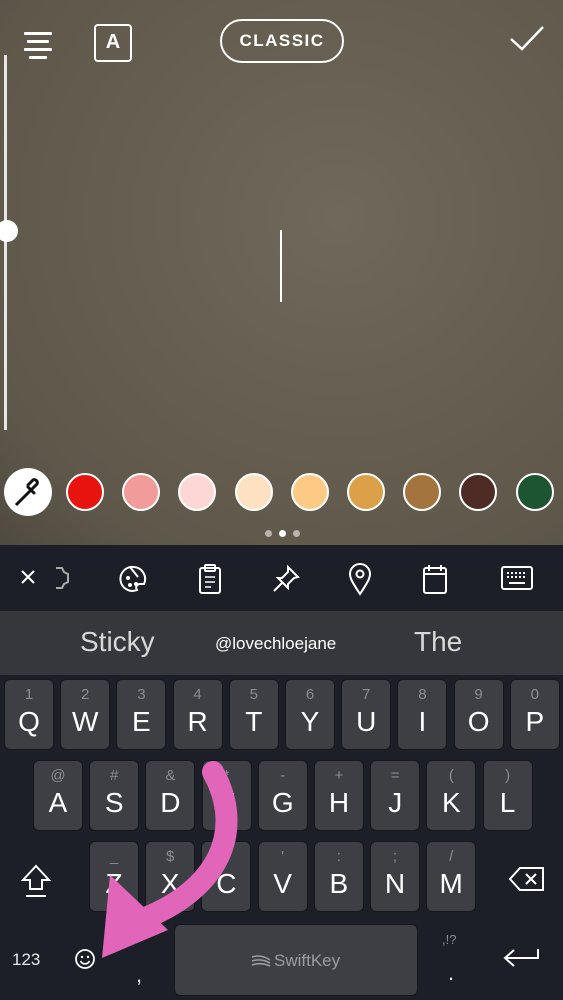 Image resolution: width=563 pixels, height=1000 pixels. I want to click on key-n: ; N, so click(395, 876).